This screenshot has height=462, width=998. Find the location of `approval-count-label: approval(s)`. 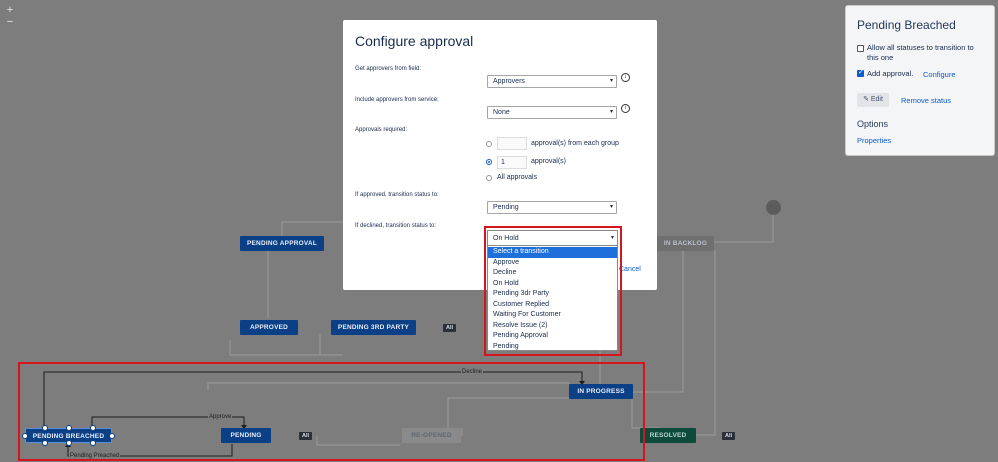

approval-count-label: approval(s) is located at coordinates (549, 161).